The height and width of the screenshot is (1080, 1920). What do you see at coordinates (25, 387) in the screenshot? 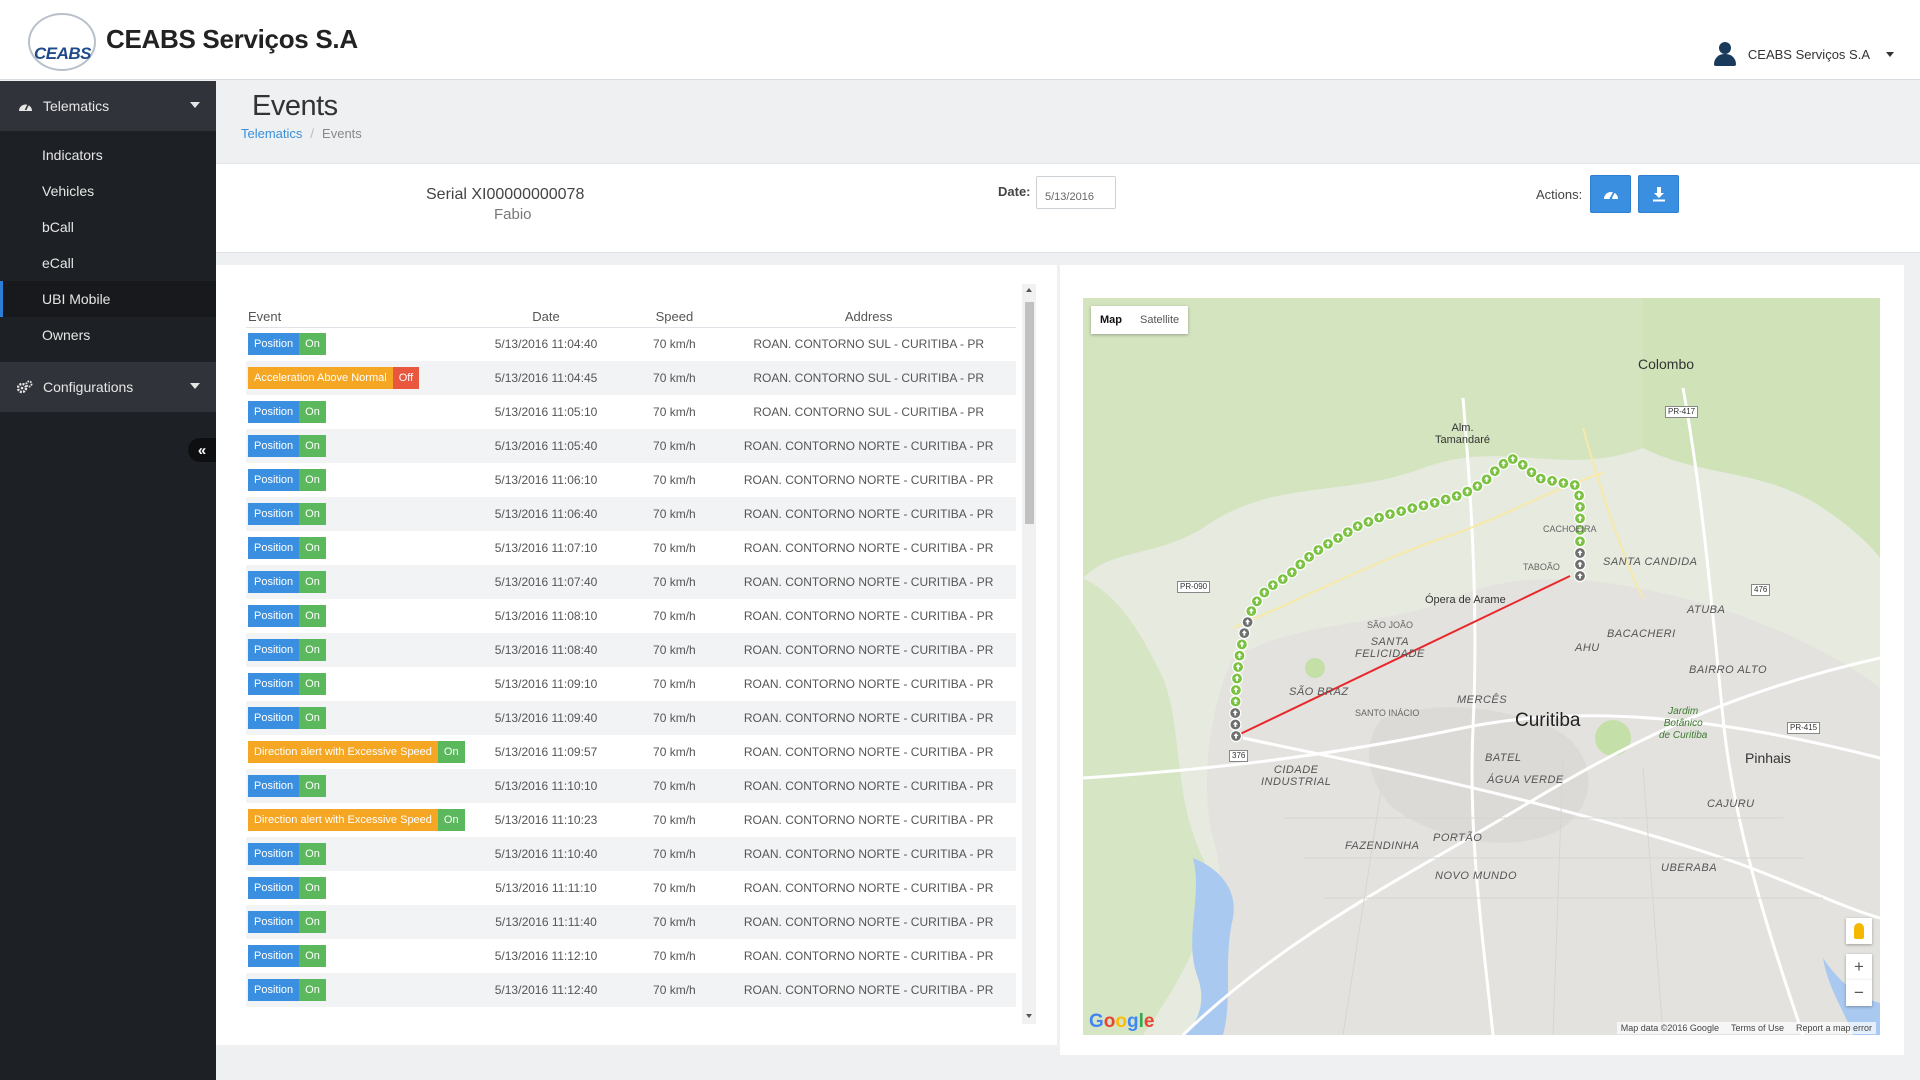
I see `gears-icon` at bounding box center [25, 387].